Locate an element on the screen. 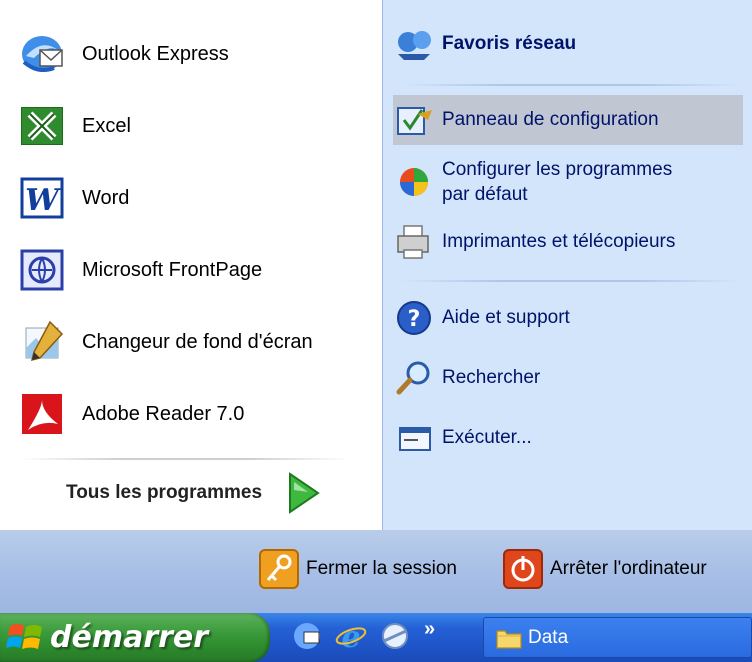 This screenshot has width=752, height=662. taskbar-window-label: Data is located at coordinates (548, 637).